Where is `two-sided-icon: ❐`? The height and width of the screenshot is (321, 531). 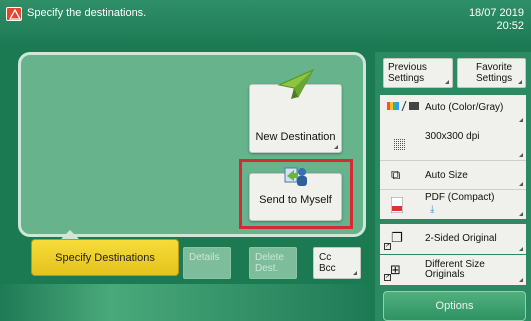
two-sided-icon: ❐ is located at coordinates (397, 237).